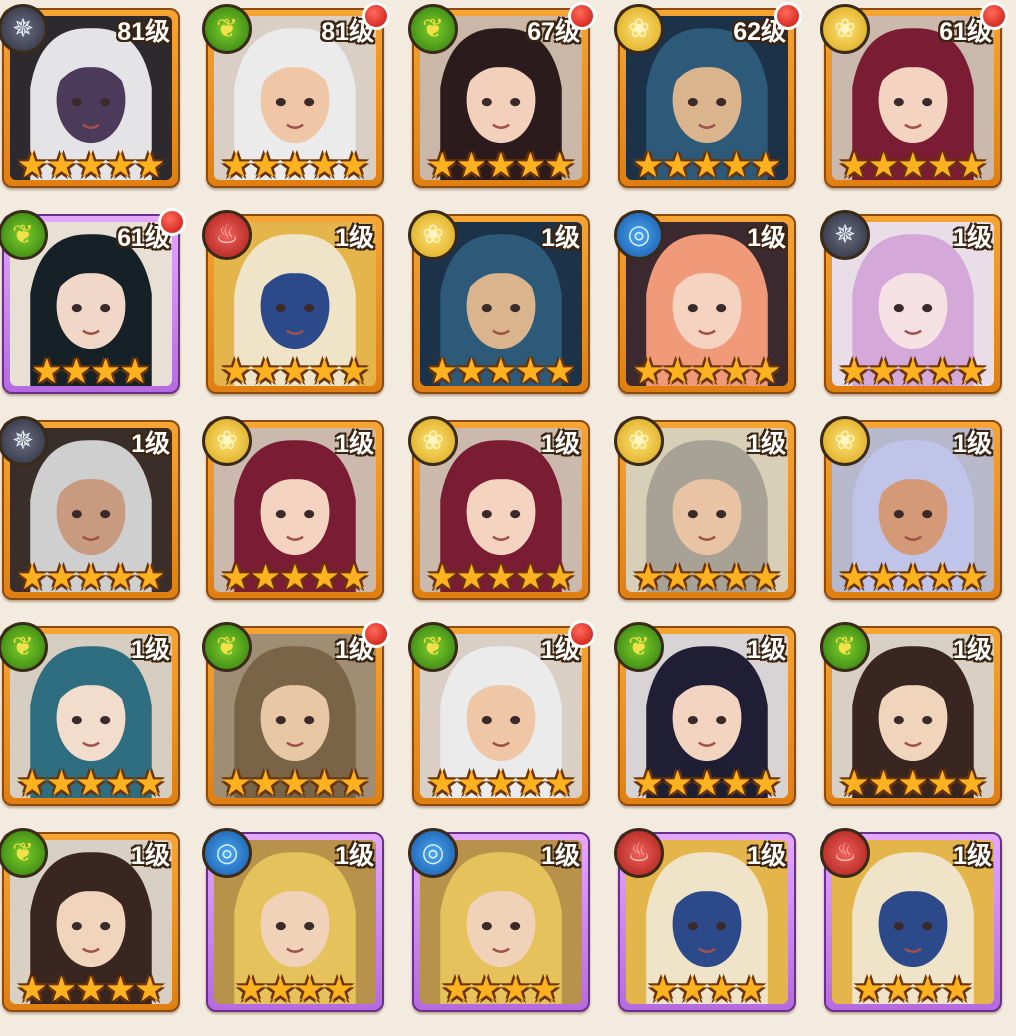 The width and height of the screenshot is (1016, 1036). I want to click on hero-card: ❦ 67级 ★ ★ ★ ★ ★, so click(502, 95).